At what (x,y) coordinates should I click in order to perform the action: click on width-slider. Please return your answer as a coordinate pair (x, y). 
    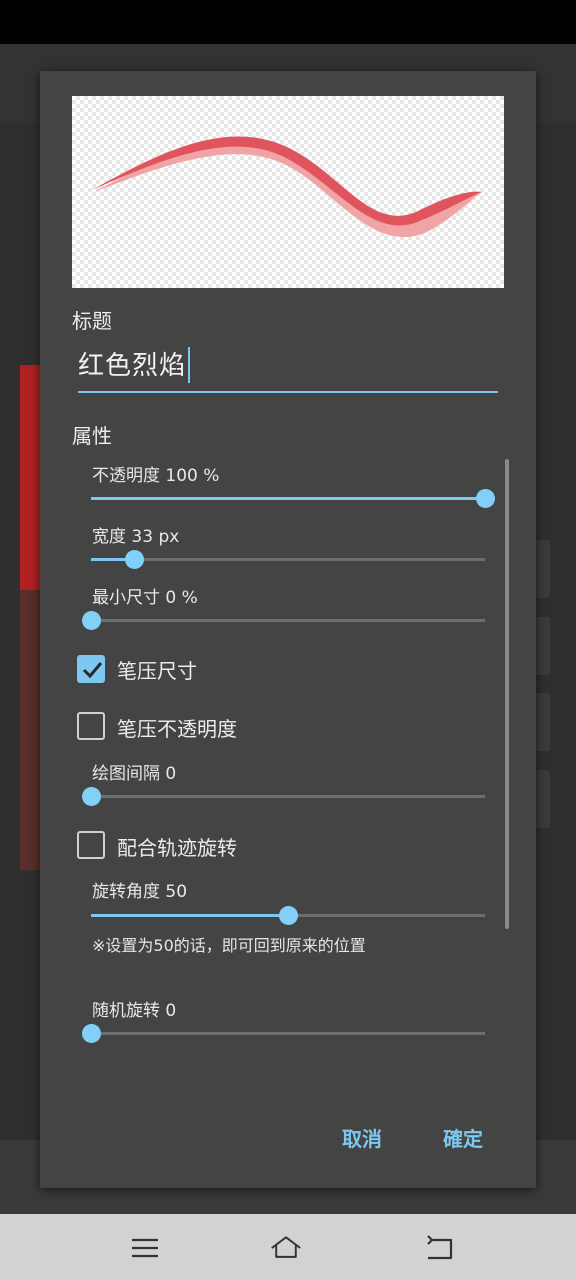
    Looking at the image, I should click on (288, 559).